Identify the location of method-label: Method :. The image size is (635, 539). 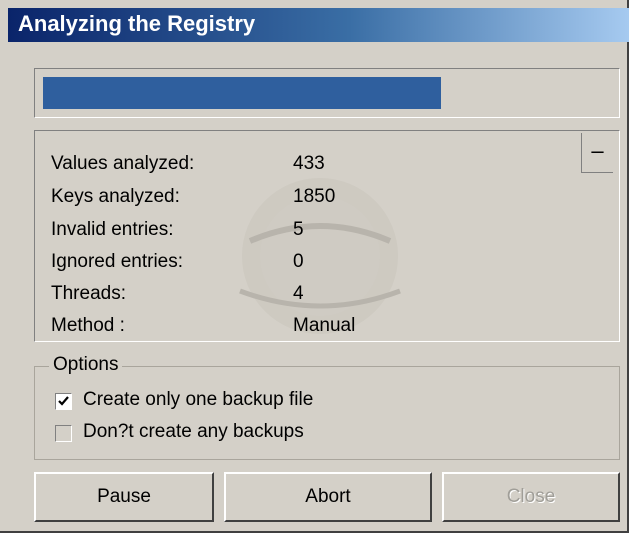
(88, 325).